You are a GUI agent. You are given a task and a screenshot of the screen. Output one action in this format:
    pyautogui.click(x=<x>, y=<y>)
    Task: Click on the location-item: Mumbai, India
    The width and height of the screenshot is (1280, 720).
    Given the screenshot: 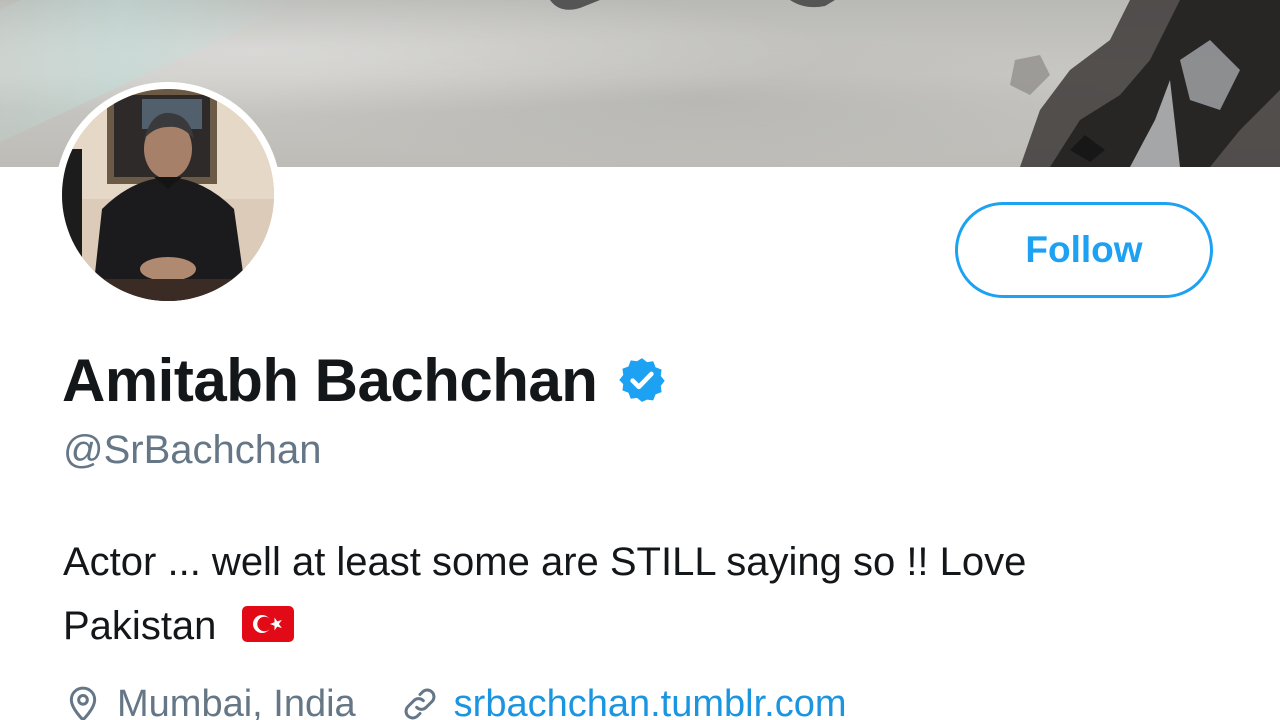 What is the action you would take?
    pyautogui.click(x=209, y=701)
    